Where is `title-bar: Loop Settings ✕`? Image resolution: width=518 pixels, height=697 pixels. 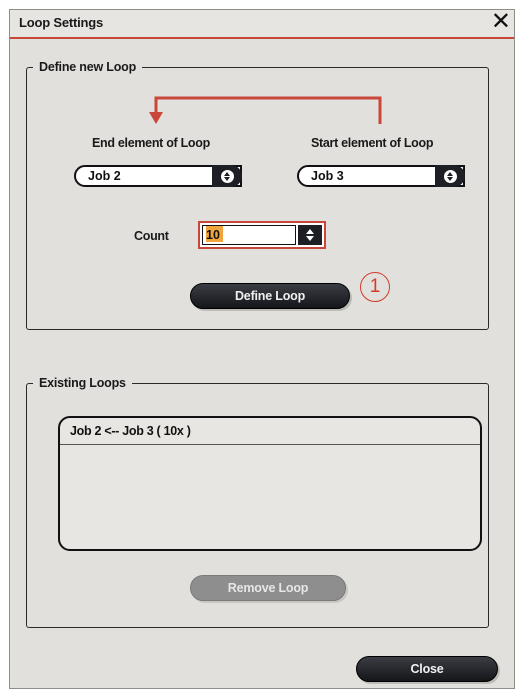
title-bar: Loop Settings ✕ is located at coordinates (262, 23).